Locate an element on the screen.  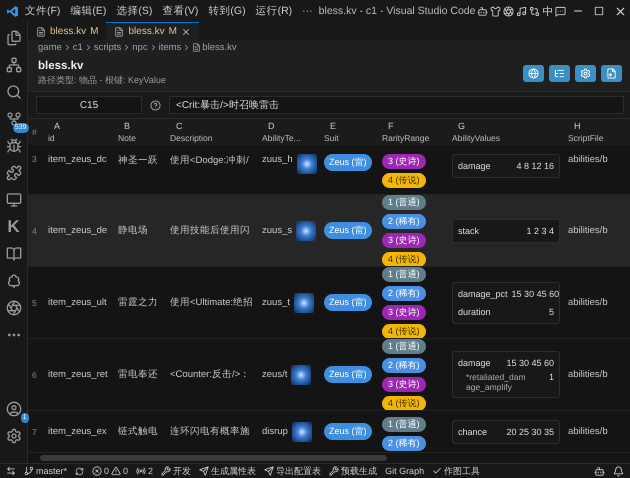
error-icon is located at coordinates (97, 471).